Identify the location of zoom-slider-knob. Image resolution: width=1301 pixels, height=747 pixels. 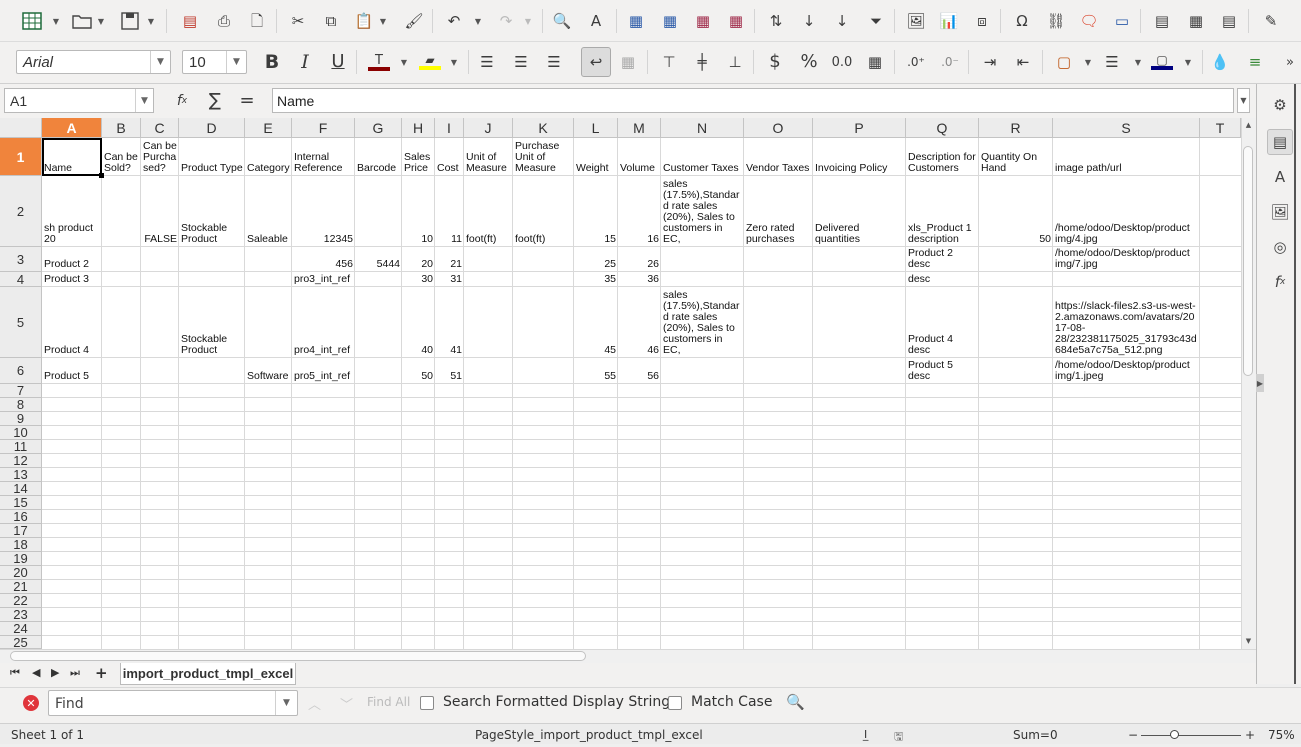
(1174, 734).